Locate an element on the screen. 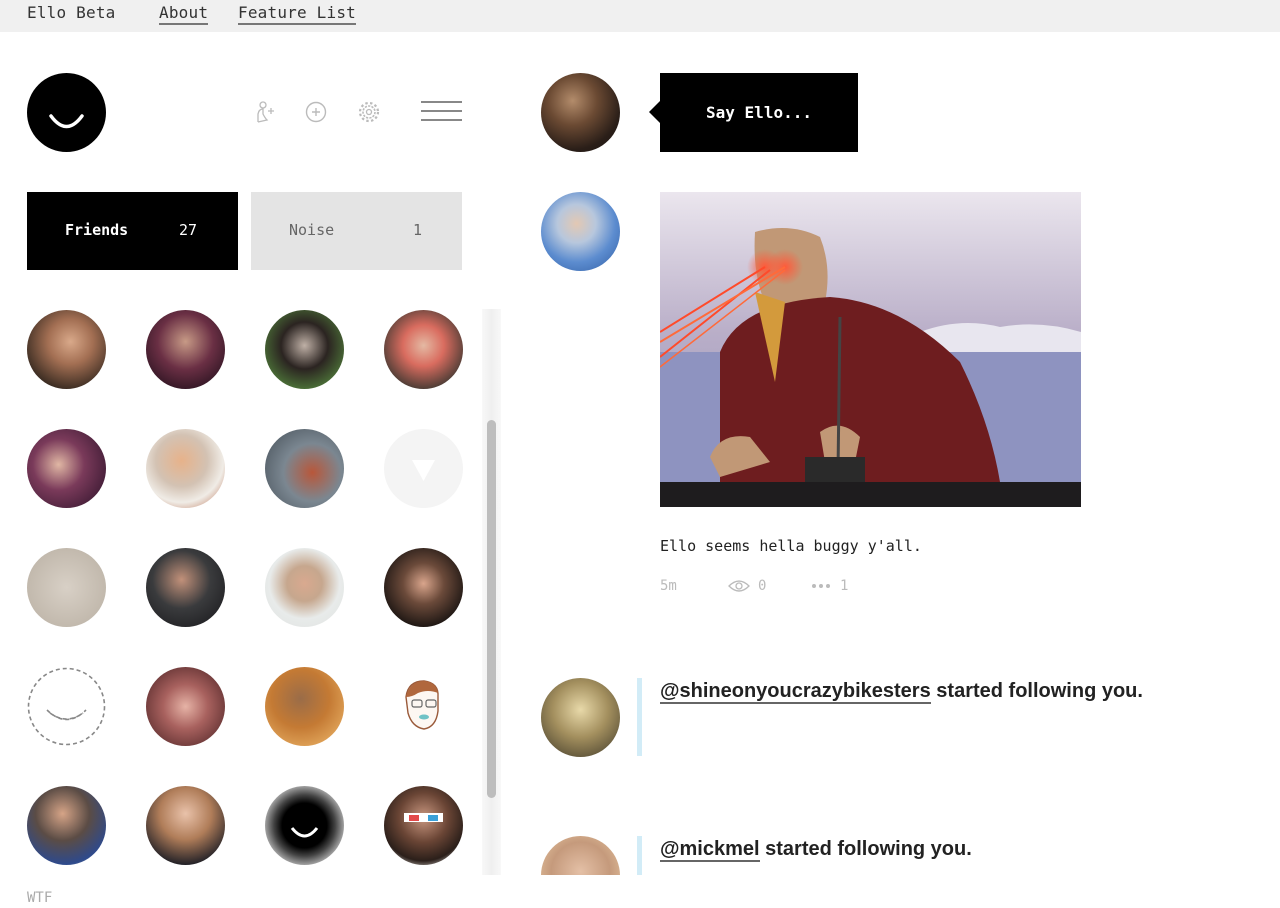 This screenshot has height=908, width=1280. gear-icon is located at coordinates (369, 112).